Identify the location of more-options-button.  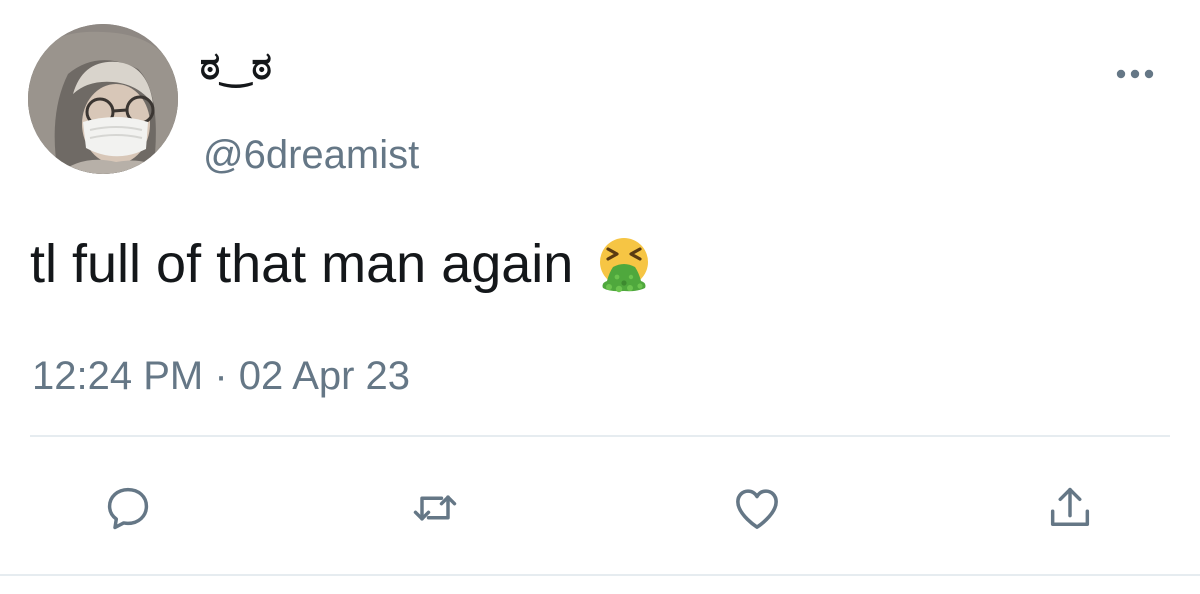
(1135, 74).